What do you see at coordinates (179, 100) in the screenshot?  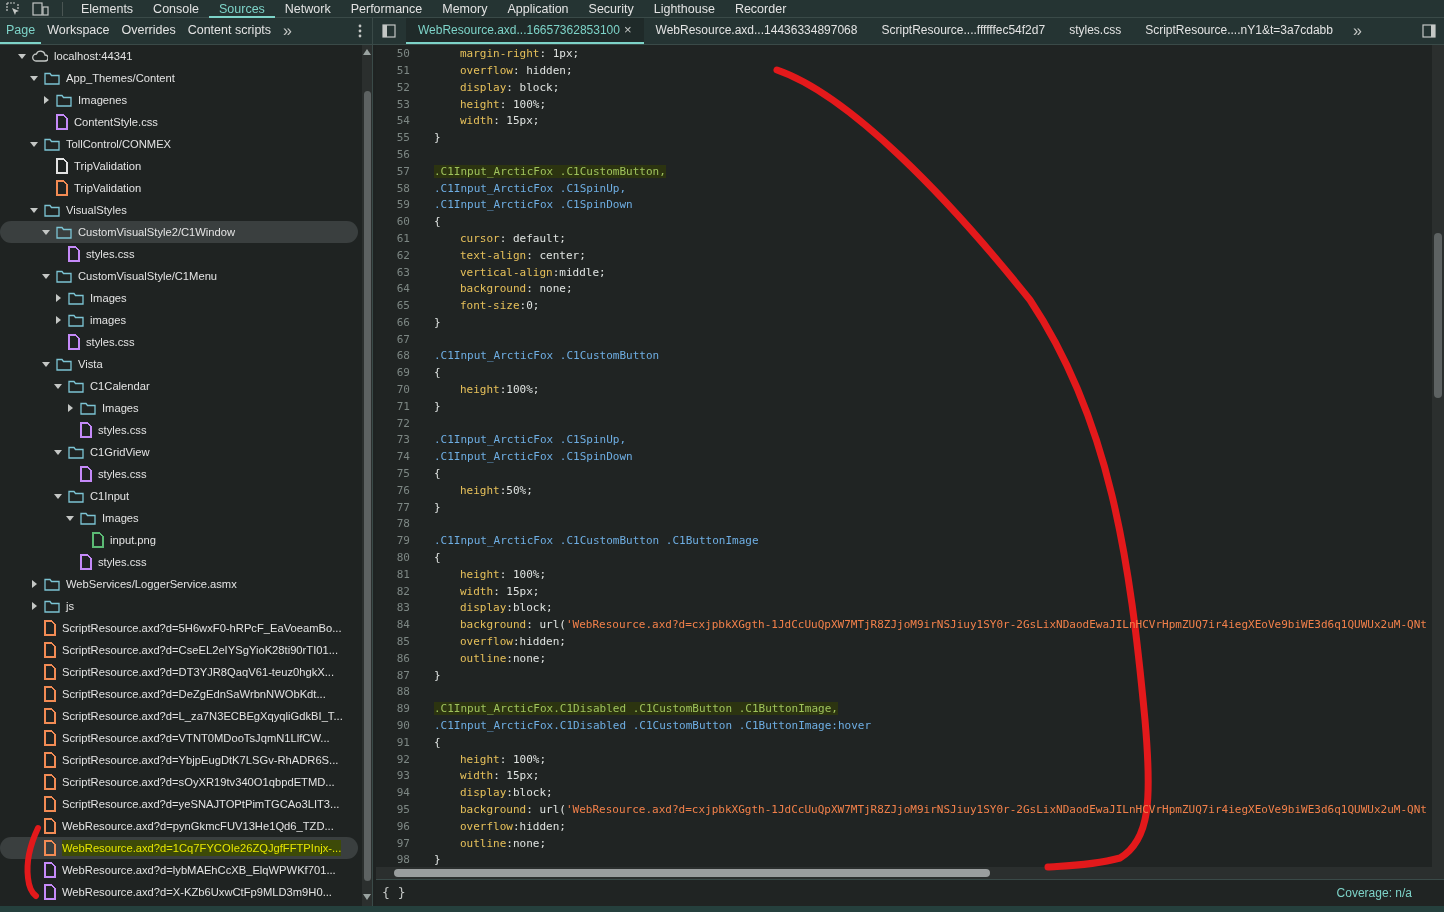 I see `tree-item: Imagenes` at bounding box center [179, 100].